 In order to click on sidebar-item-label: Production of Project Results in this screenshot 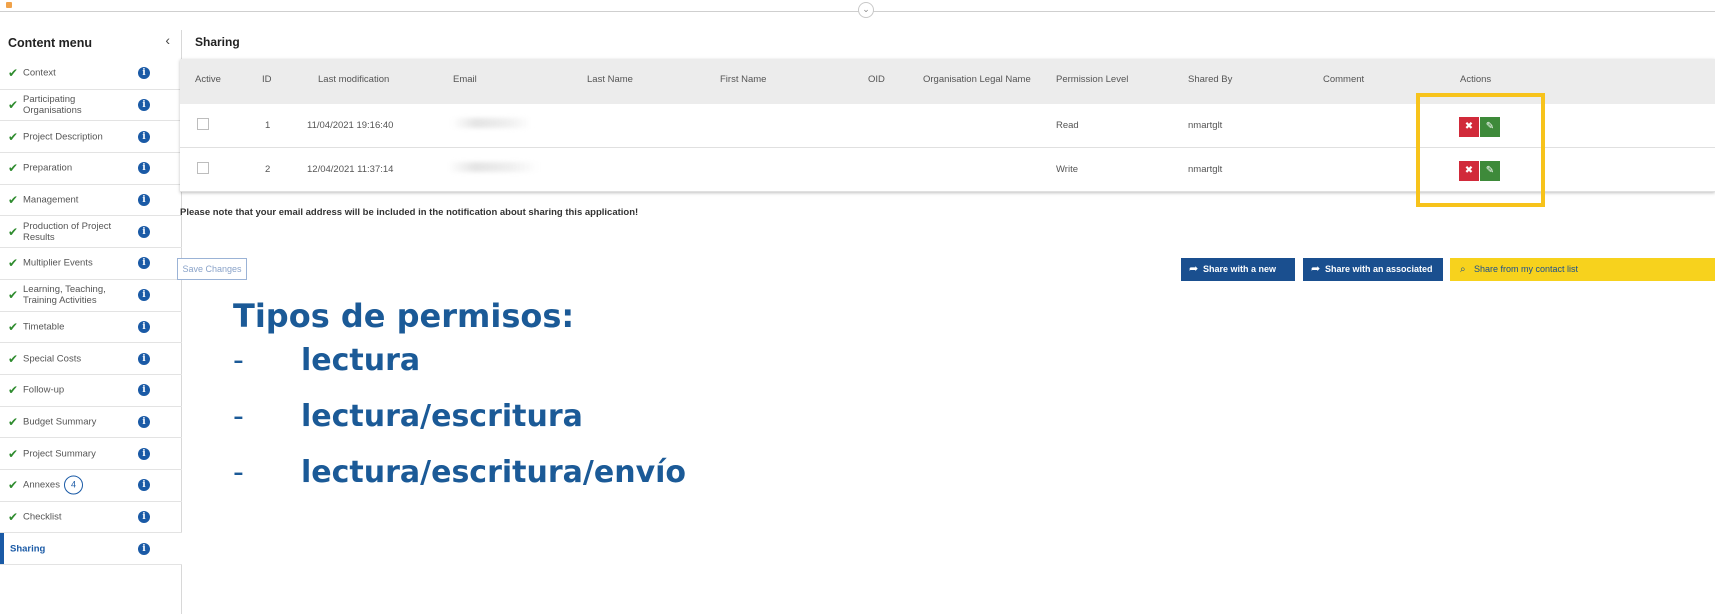, I will do `click(67, 231)`.